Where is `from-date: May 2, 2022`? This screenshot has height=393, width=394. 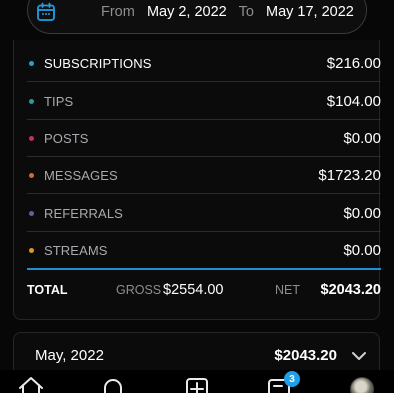 from-date: May 2, 2022 is located at coordinates (187, 12).